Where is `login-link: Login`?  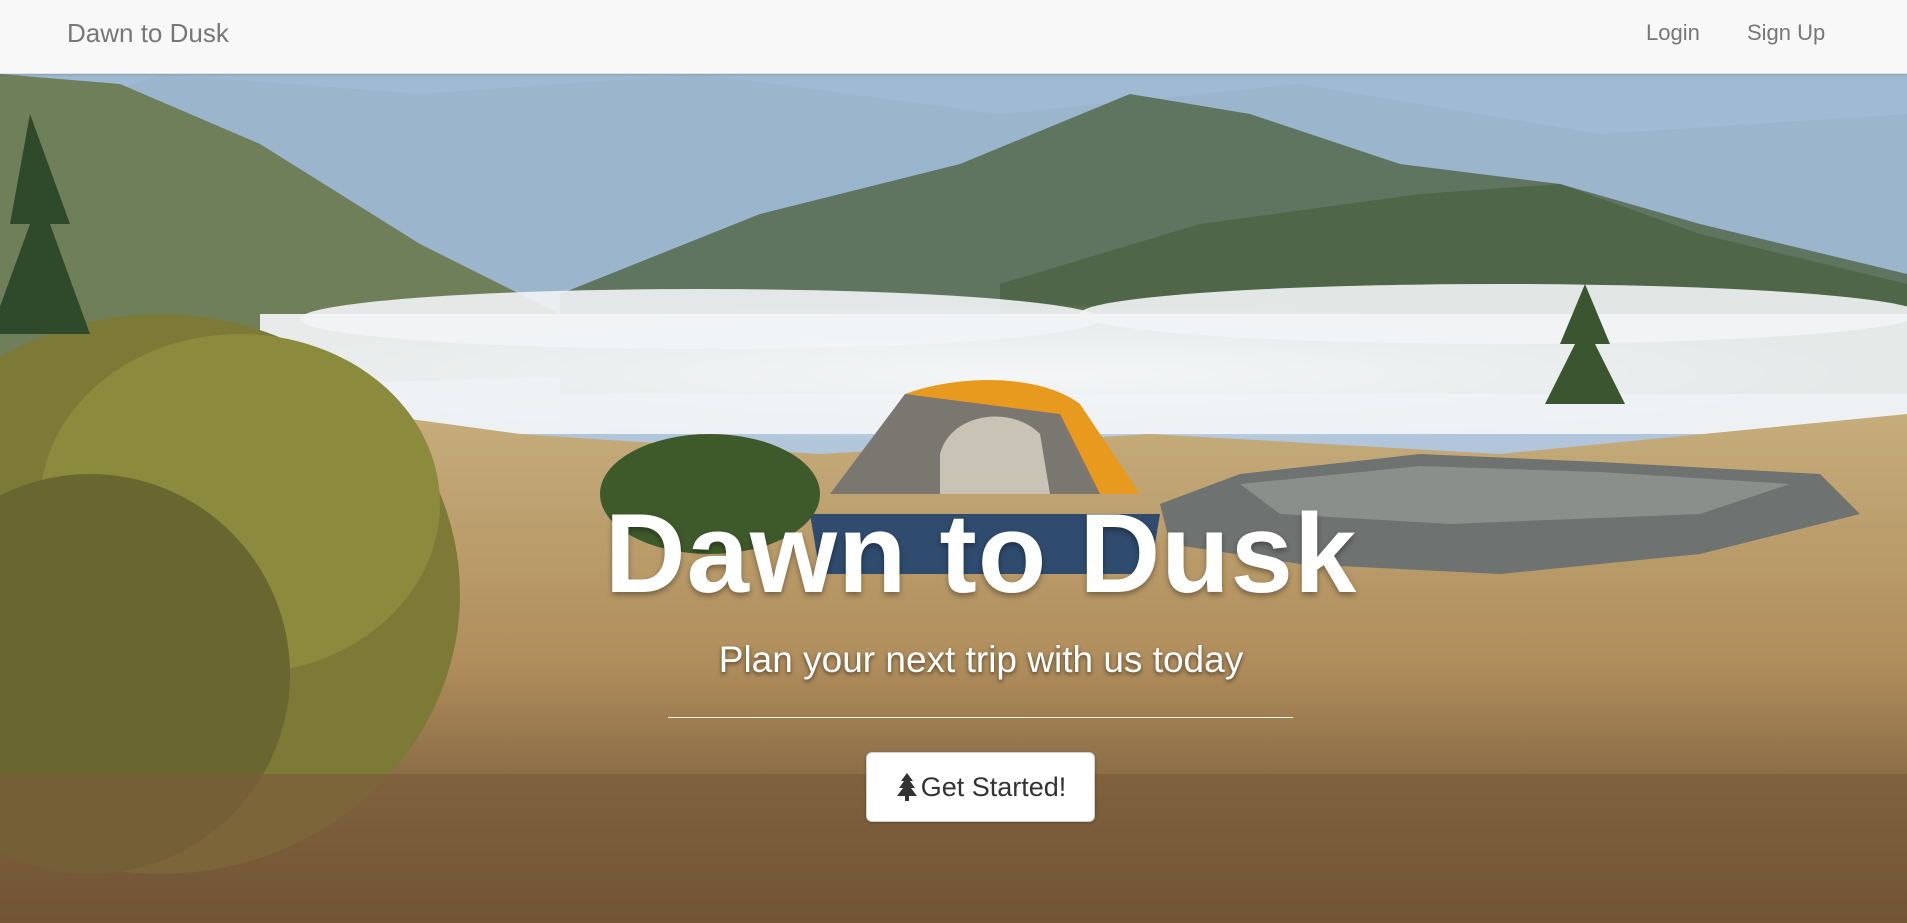 login-link: Login is located at coordinates (1673, 37).